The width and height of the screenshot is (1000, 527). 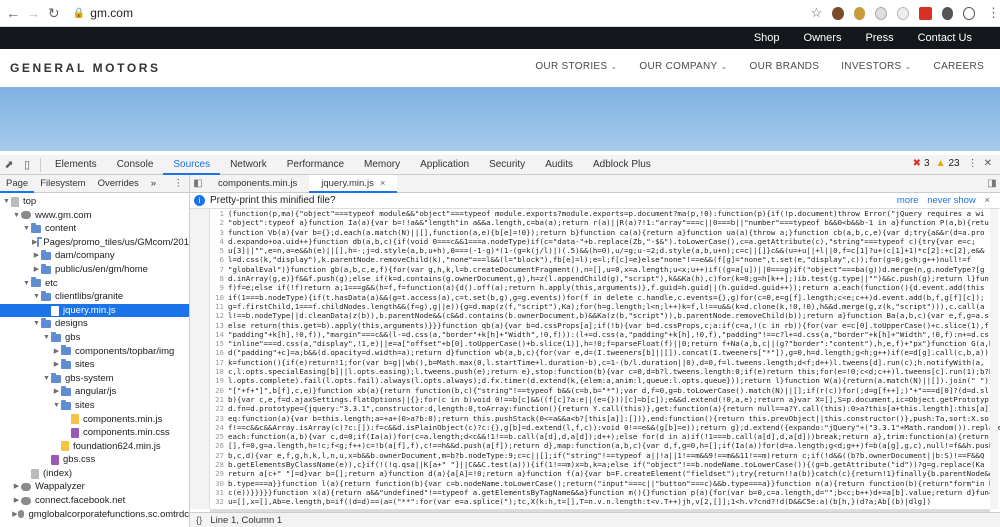 I want to click on tree-item: ▼ gbs, so click(x=94, y=338).